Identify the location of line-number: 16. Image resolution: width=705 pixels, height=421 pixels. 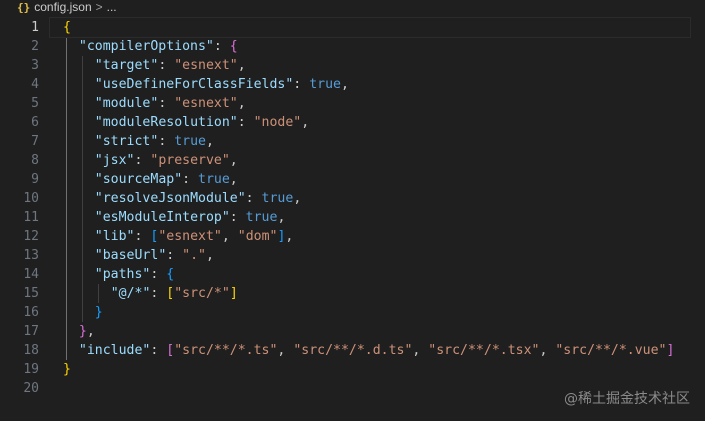
(31, 312).